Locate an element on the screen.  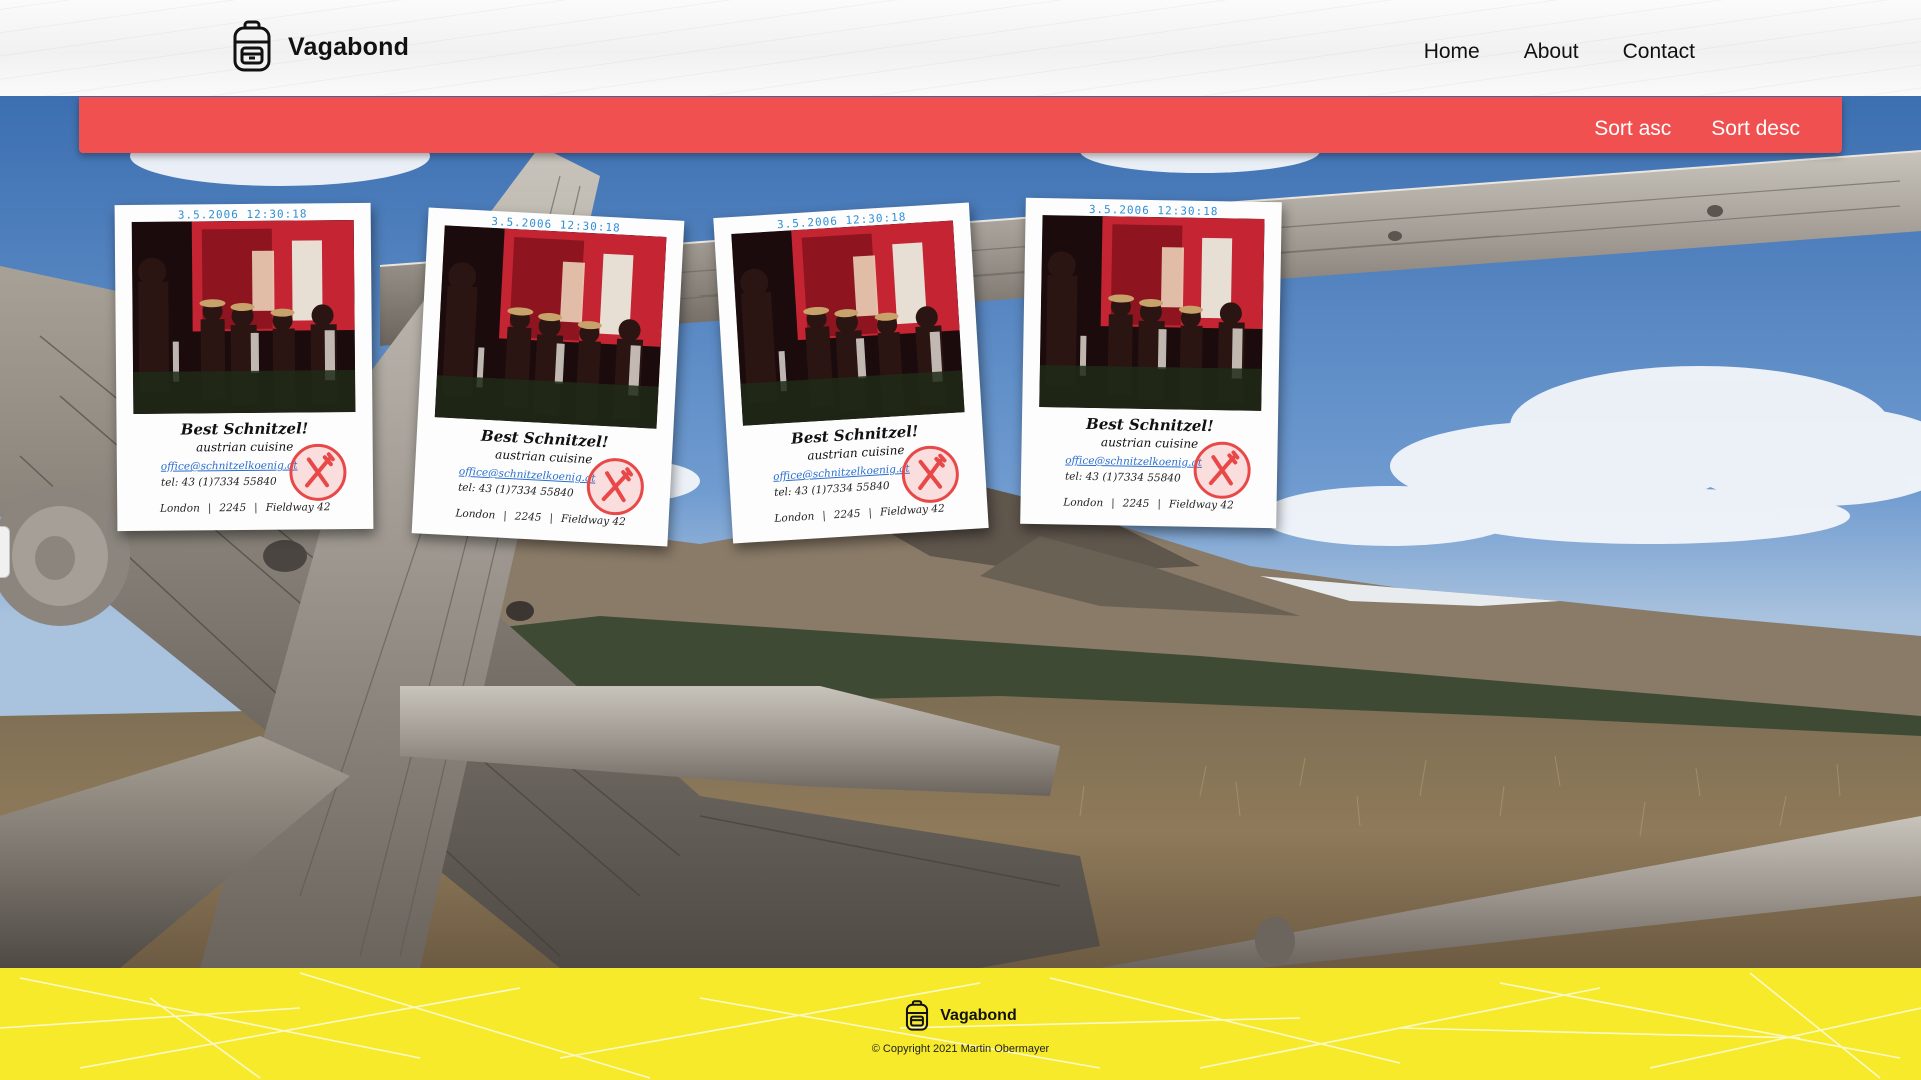
side-scroll-handle is located at coordinates (5, 552).